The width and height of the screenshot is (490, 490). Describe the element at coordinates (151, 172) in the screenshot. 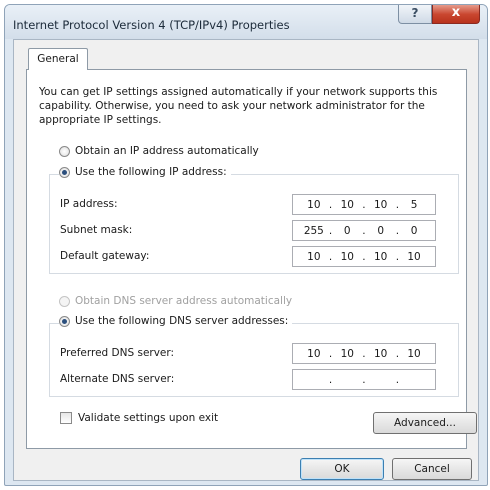

I see `use-following-ip-label: Use the following IP address:` at that location.